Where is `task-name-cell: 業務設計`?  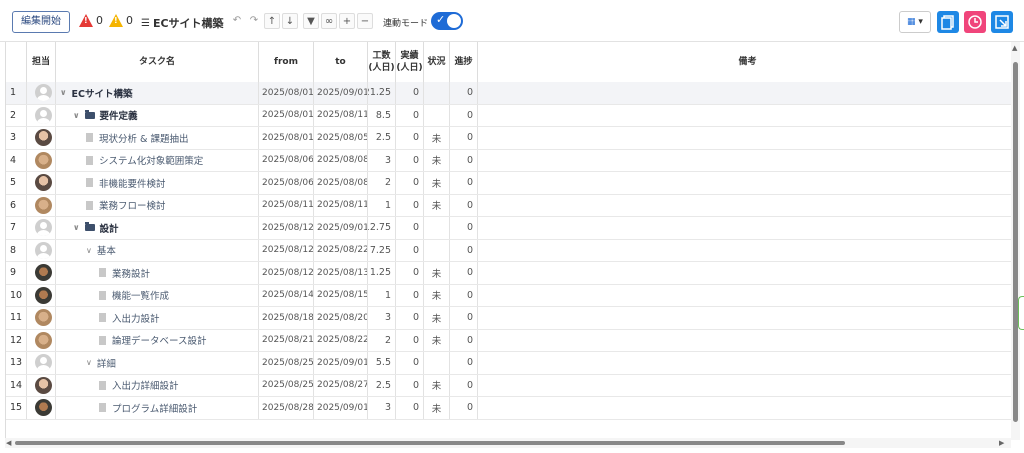
task-name-cell: 業務設計 is located at coordinates (157, 273).